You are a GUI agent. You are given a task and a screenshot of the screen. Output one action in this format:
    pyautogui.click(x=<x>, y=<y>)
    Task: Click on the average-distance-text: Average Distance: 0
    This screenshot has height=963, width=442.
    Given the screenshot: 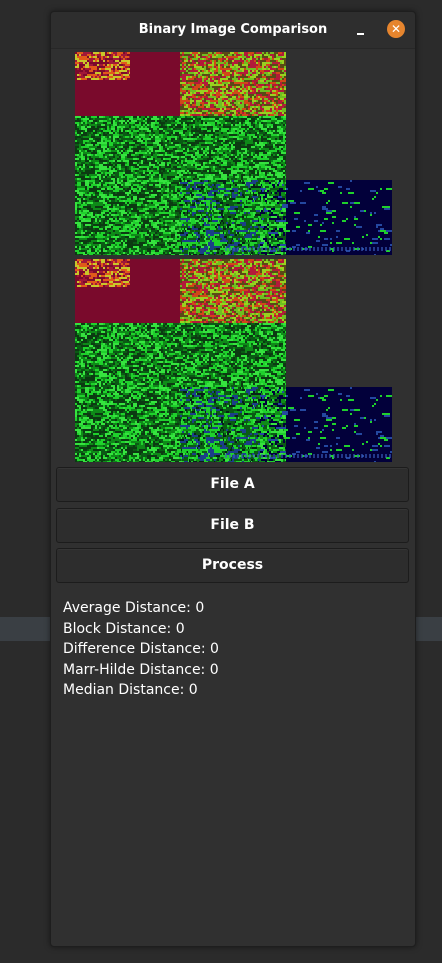 What is the action you would take?
    pyautogui.click(x=134, y=608)
    